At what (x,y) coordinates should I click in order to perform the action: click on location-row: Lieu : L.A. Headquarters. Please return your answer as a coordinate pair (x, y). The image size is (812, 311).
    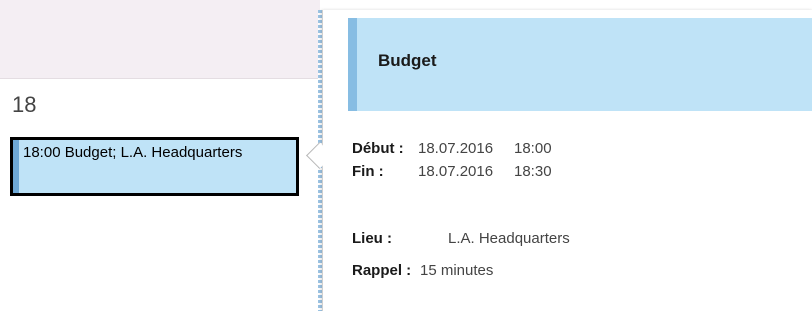
    Looking at the image, I should click on (461, 238).